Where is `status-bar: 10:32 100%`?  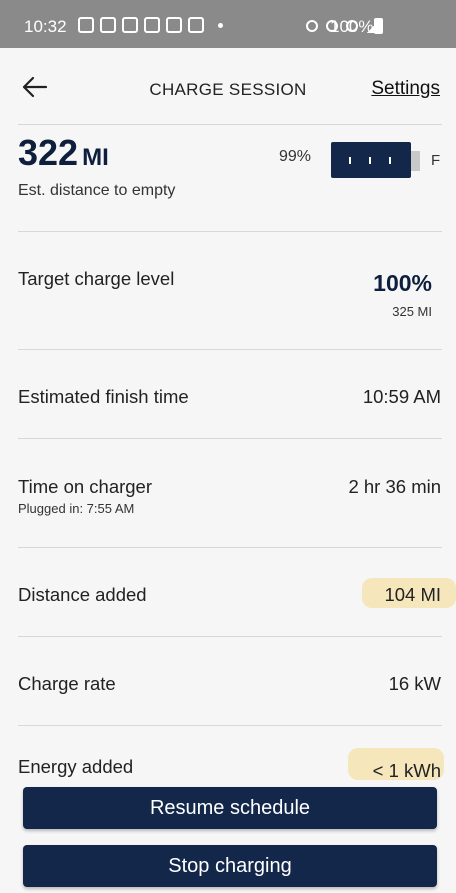
status-bar: 10:32 100% is located at coordinates (228, 24).